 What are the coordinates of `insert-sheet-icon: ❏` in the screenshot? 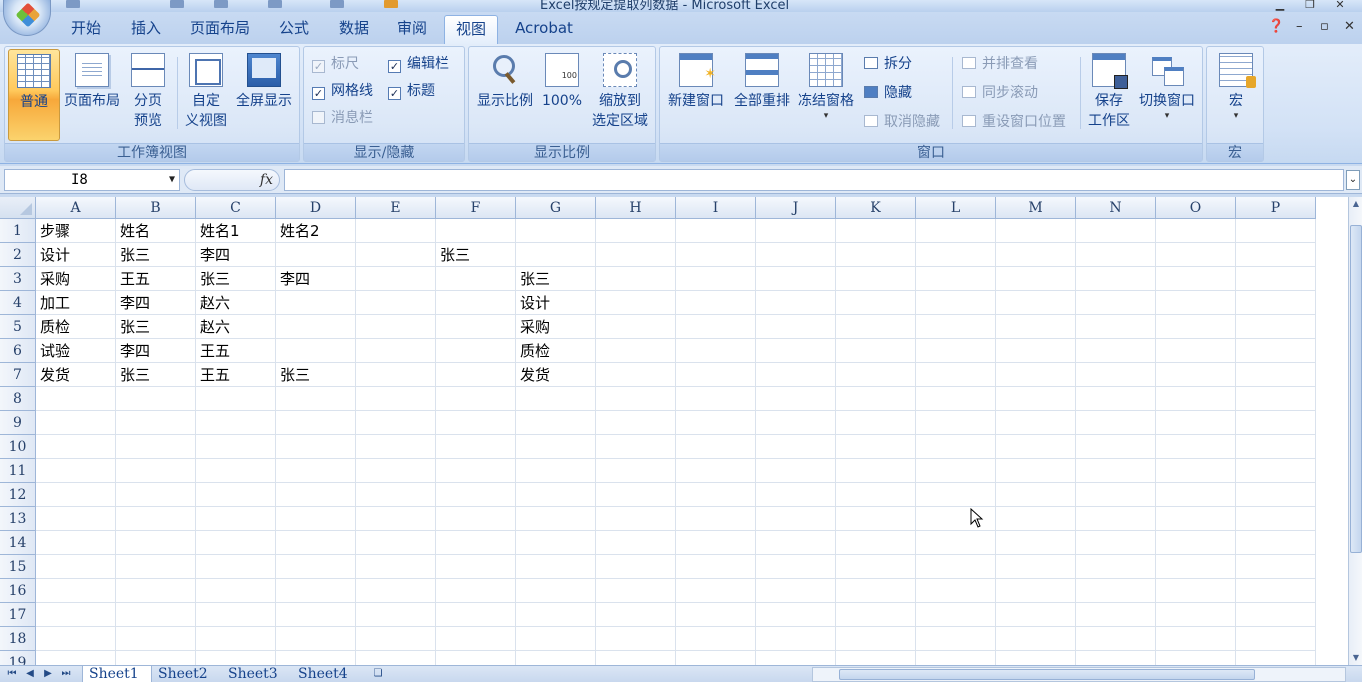 It's located at (378, 674).